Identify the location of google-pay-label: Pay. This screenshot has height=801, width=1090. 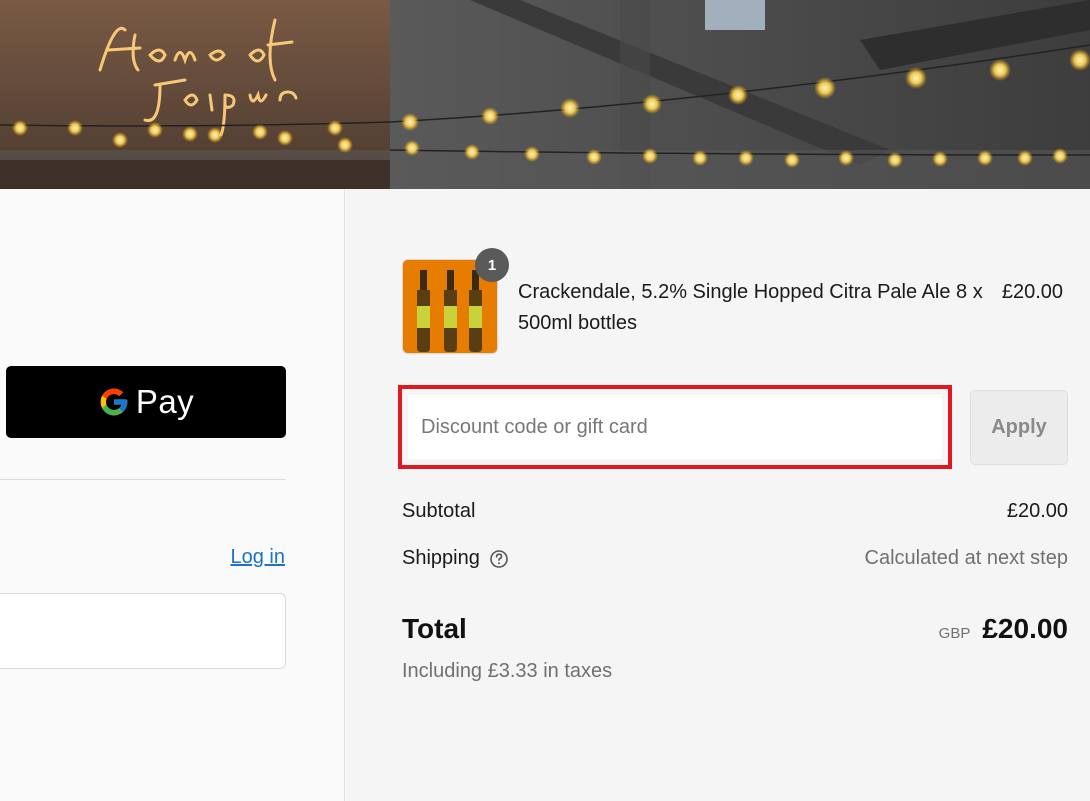
(165, 401).